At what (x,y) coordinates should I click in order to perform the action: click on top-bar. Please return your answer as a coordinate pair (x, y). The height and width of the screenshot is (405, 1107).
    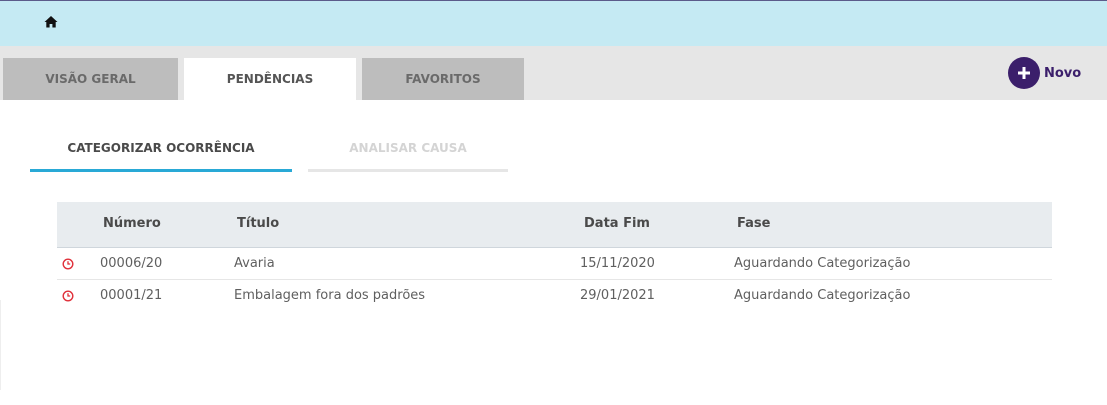
    Looking at the image, I should click on (553, 23).